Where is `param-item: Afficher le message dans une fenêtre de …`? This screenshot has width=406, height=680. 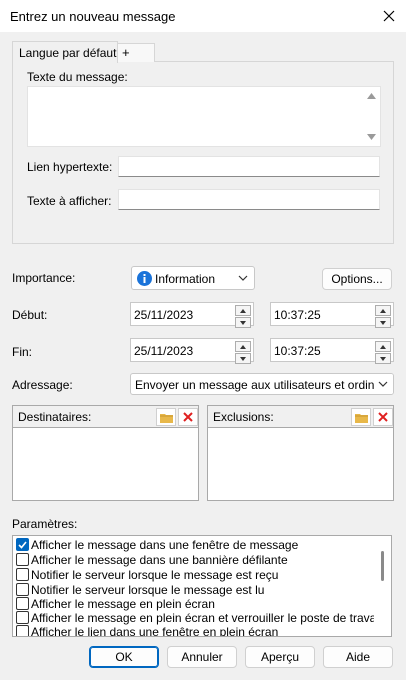 param-item: Afficher le message dans une fenêtre de … is located at coordinates (157, 544).